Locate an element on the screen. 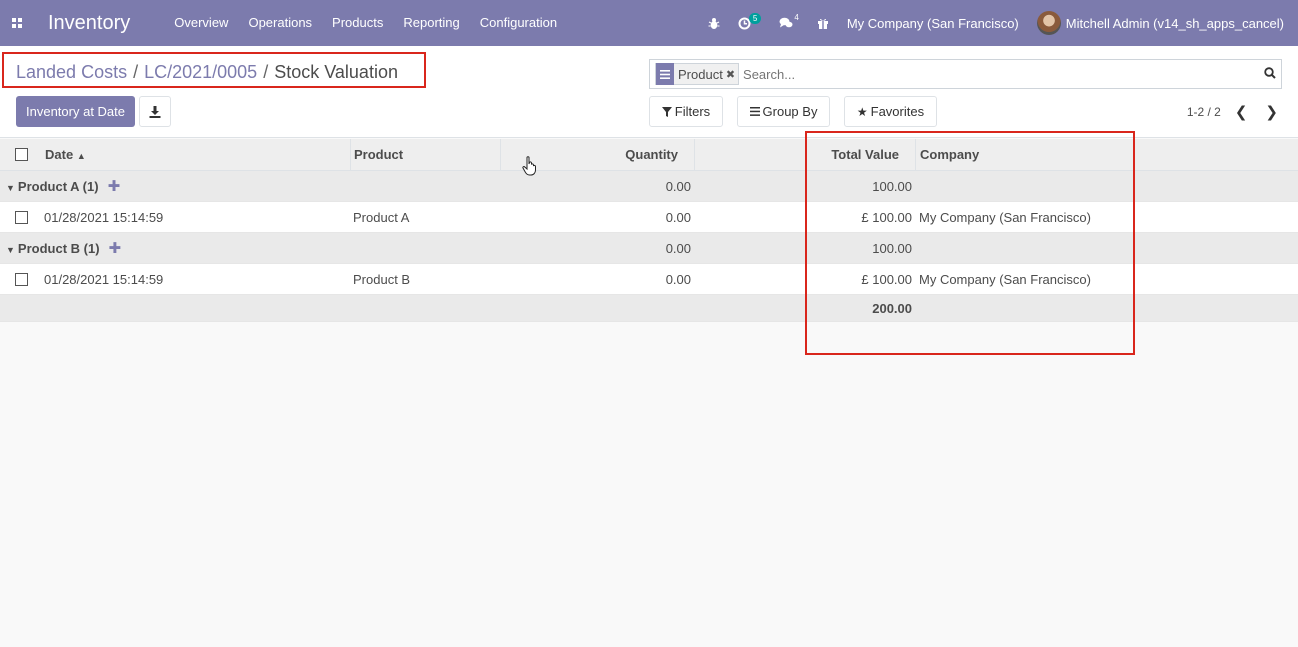 The image size is (1298, 647). filters-button: Filters is located at coordinates (686, 111).